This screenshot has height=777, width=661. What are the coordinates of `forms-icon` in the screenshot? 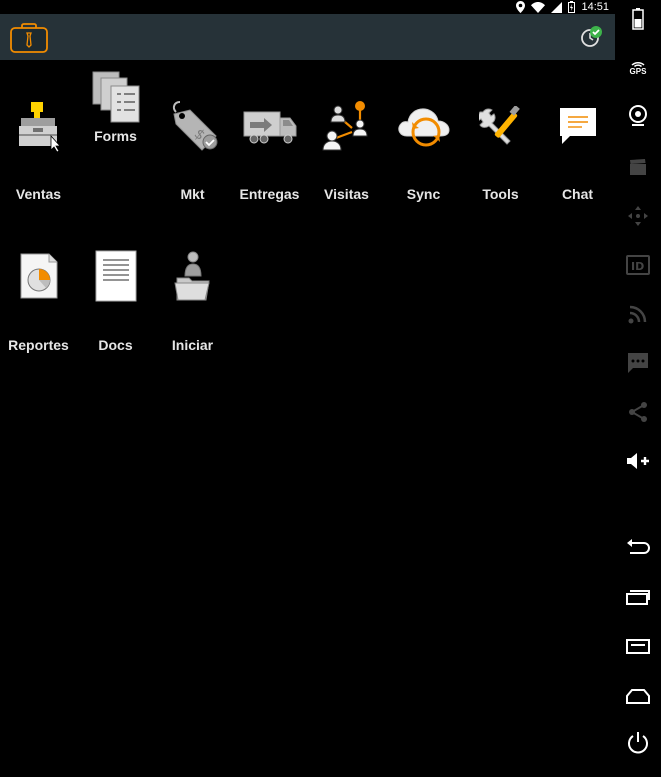 It's located at (116, 99).